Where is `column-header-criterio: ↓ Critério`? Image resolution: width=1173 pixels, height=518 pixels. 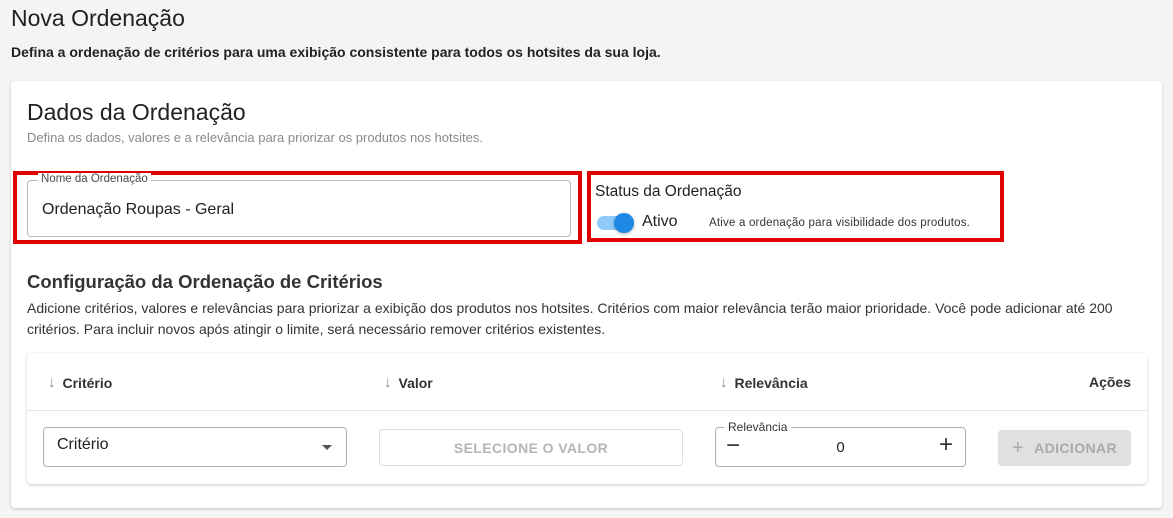
column-header-criterio: ↓ Critério is located at coordinates (80, 382).